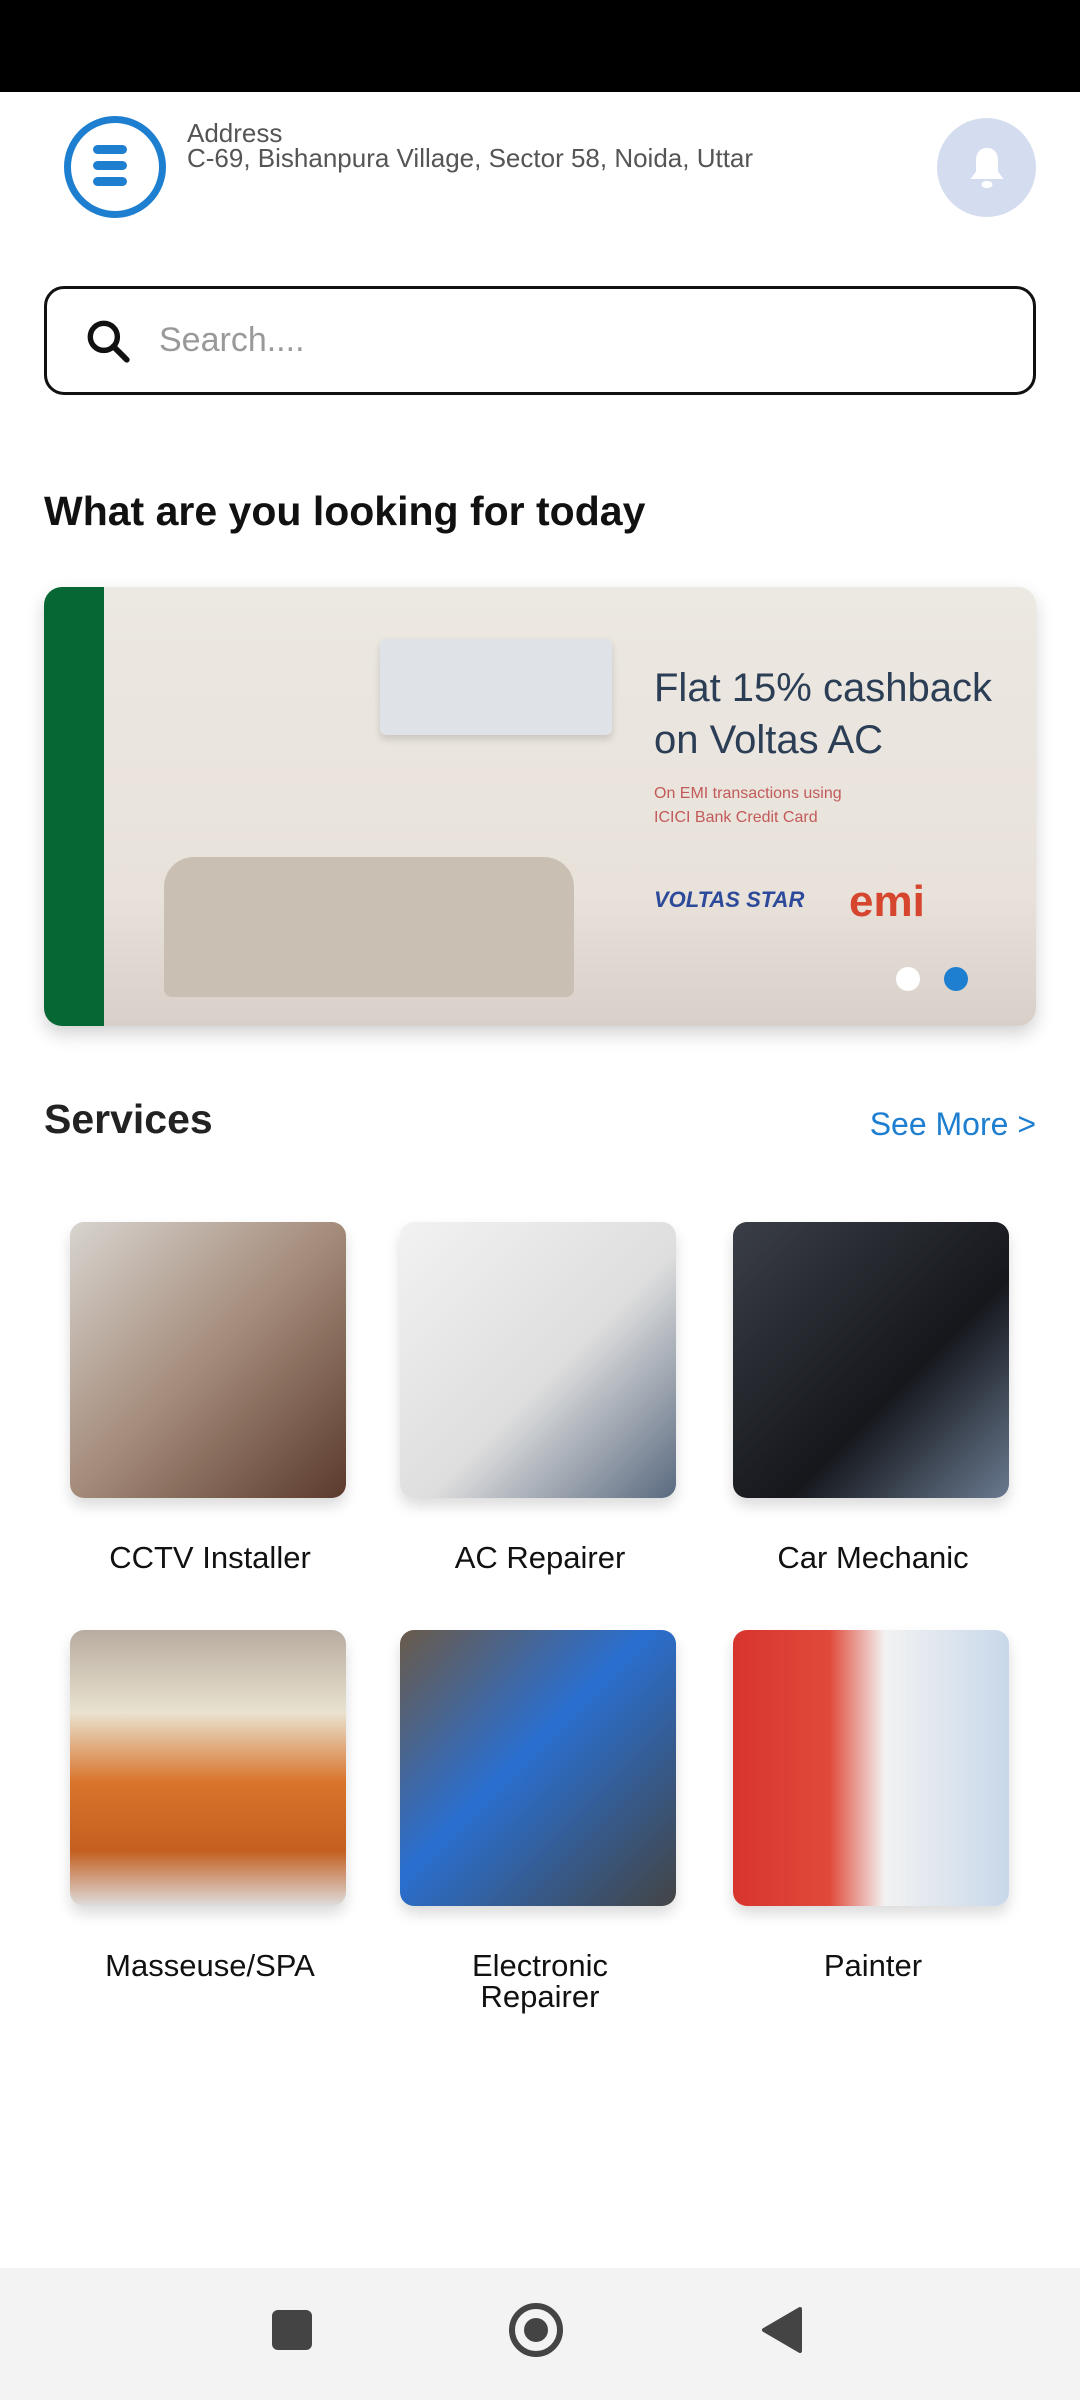  Describe the element at coordinates (74, 806) in the screenshot. I see `banner-side-strip` at that location.